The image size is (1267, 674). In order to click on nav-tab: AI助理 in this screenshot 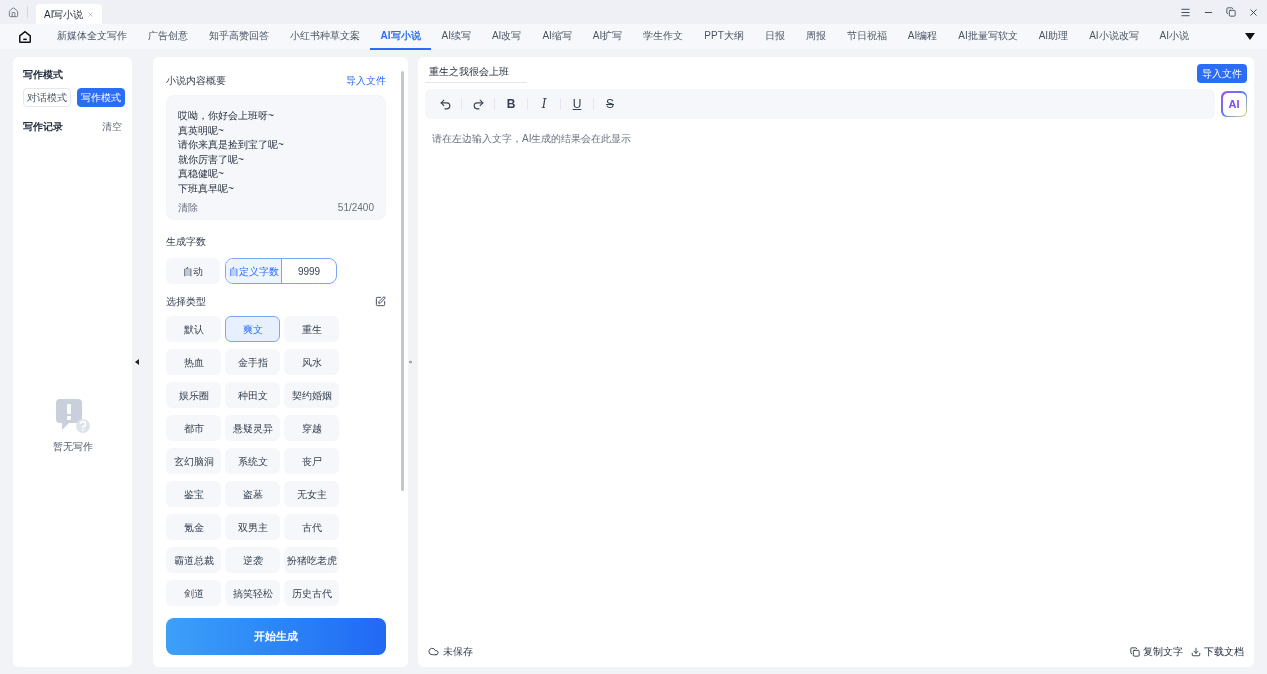, I will do `click(1053, 36)`.